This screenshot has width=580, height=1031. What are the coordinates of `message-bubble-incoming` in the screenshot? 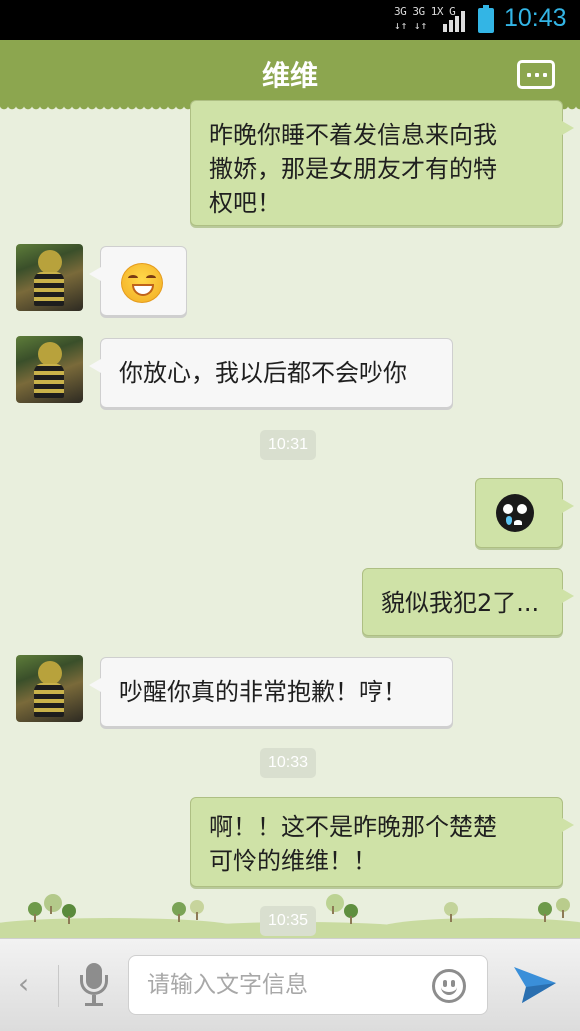 It's located at (138, 281).